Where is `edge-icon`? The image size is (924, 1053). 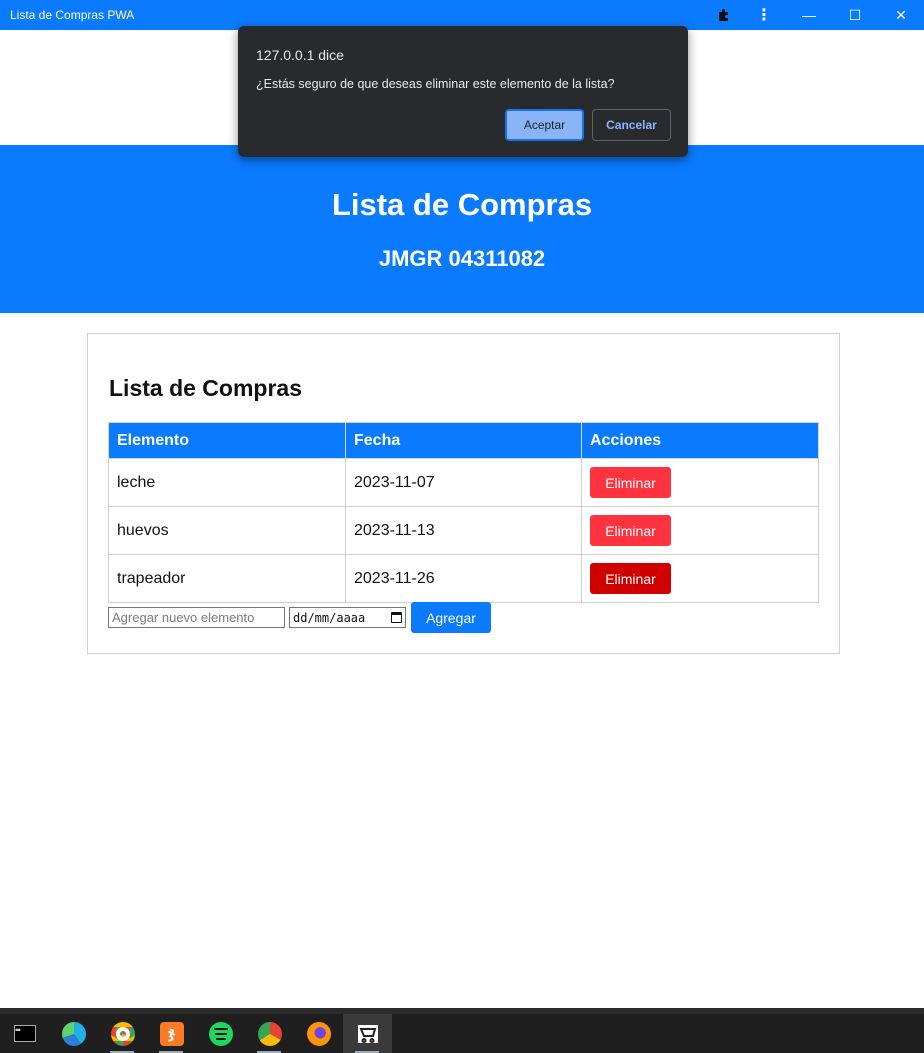 edge-icon is located at coordinates (73, 1033).